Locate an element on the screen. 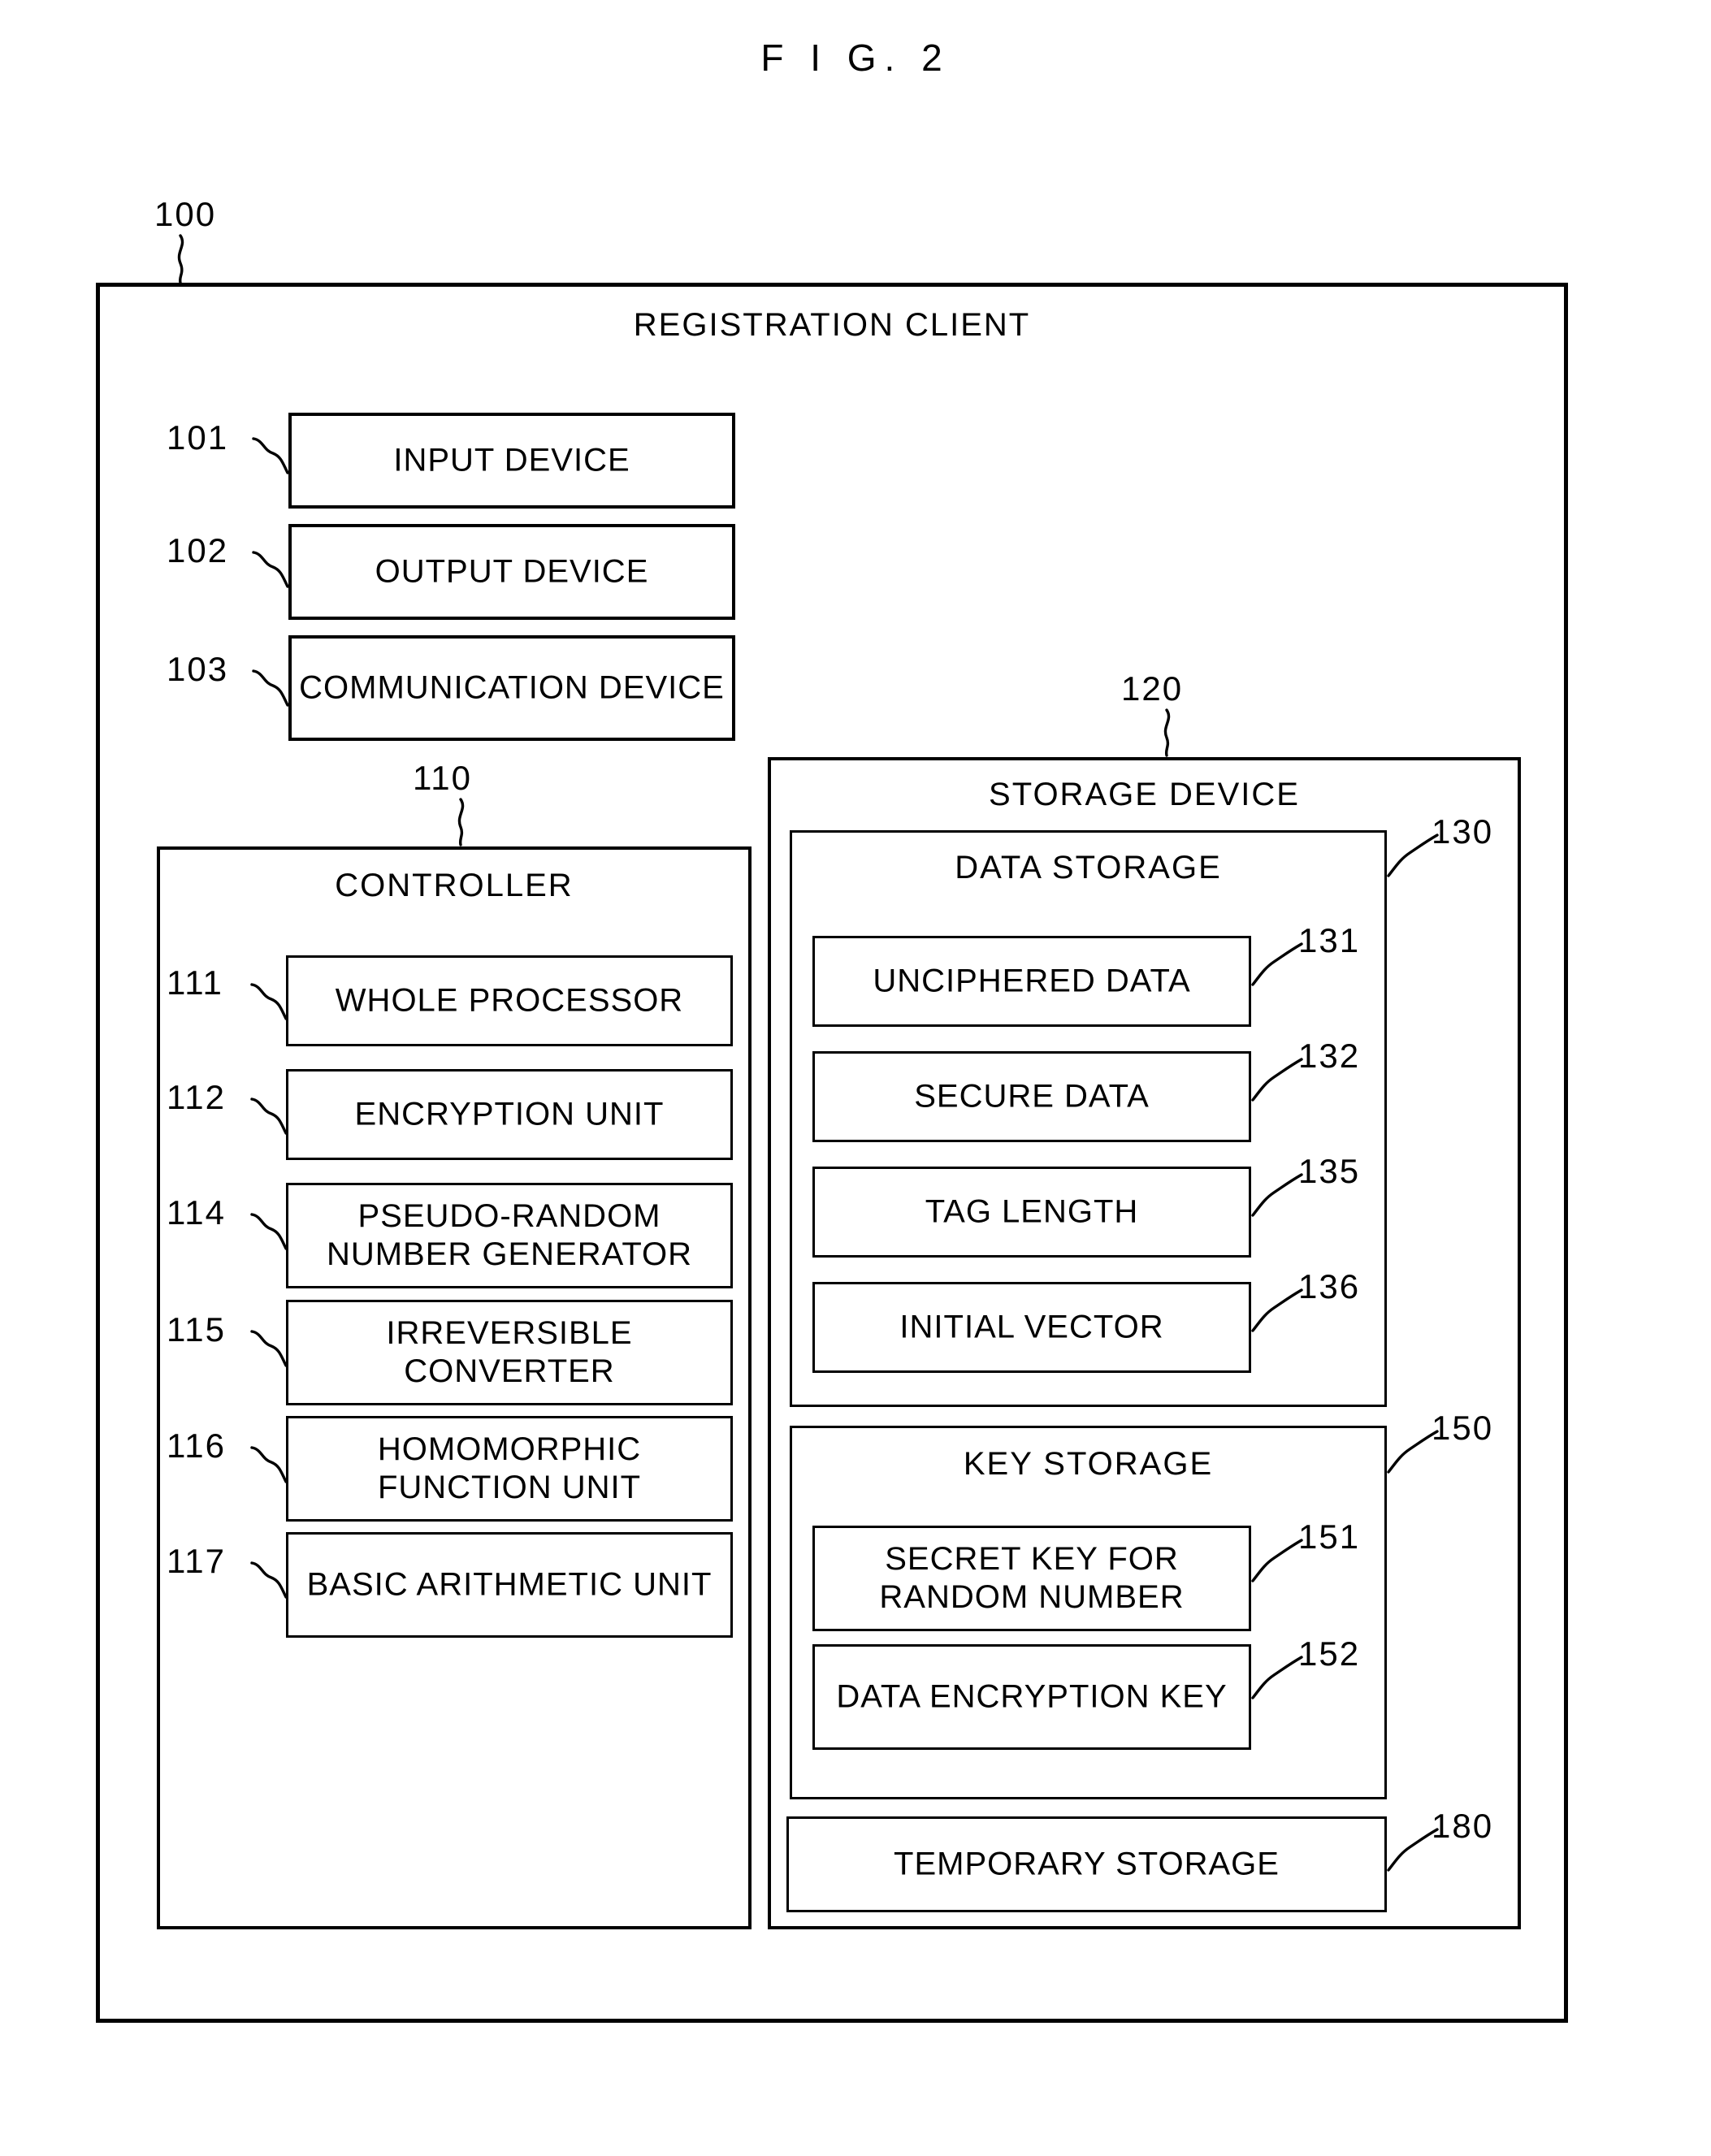  pseudo-random-number-generator-box: PSEUDO-RANDOM NUMBER GENERATOR is located at coordinates (510, 1235).